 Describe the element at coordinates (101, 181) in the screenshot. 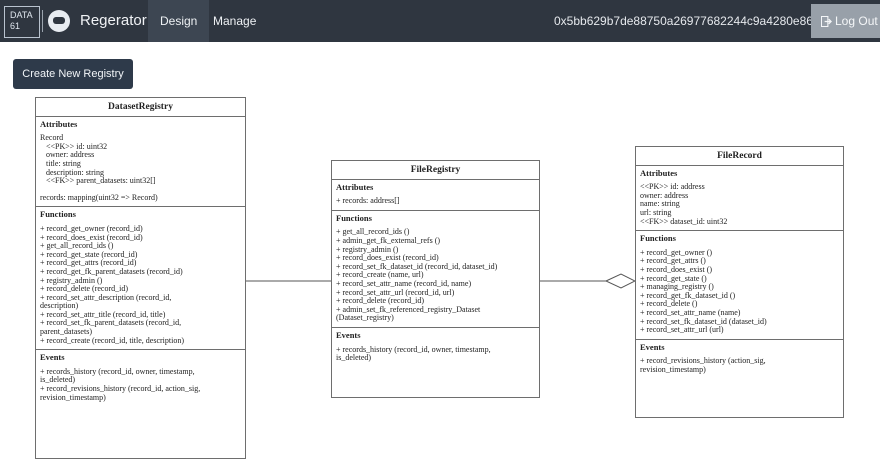

I see `attribute-line: <<FK>> parent_datasets: uint32[]` at that location.